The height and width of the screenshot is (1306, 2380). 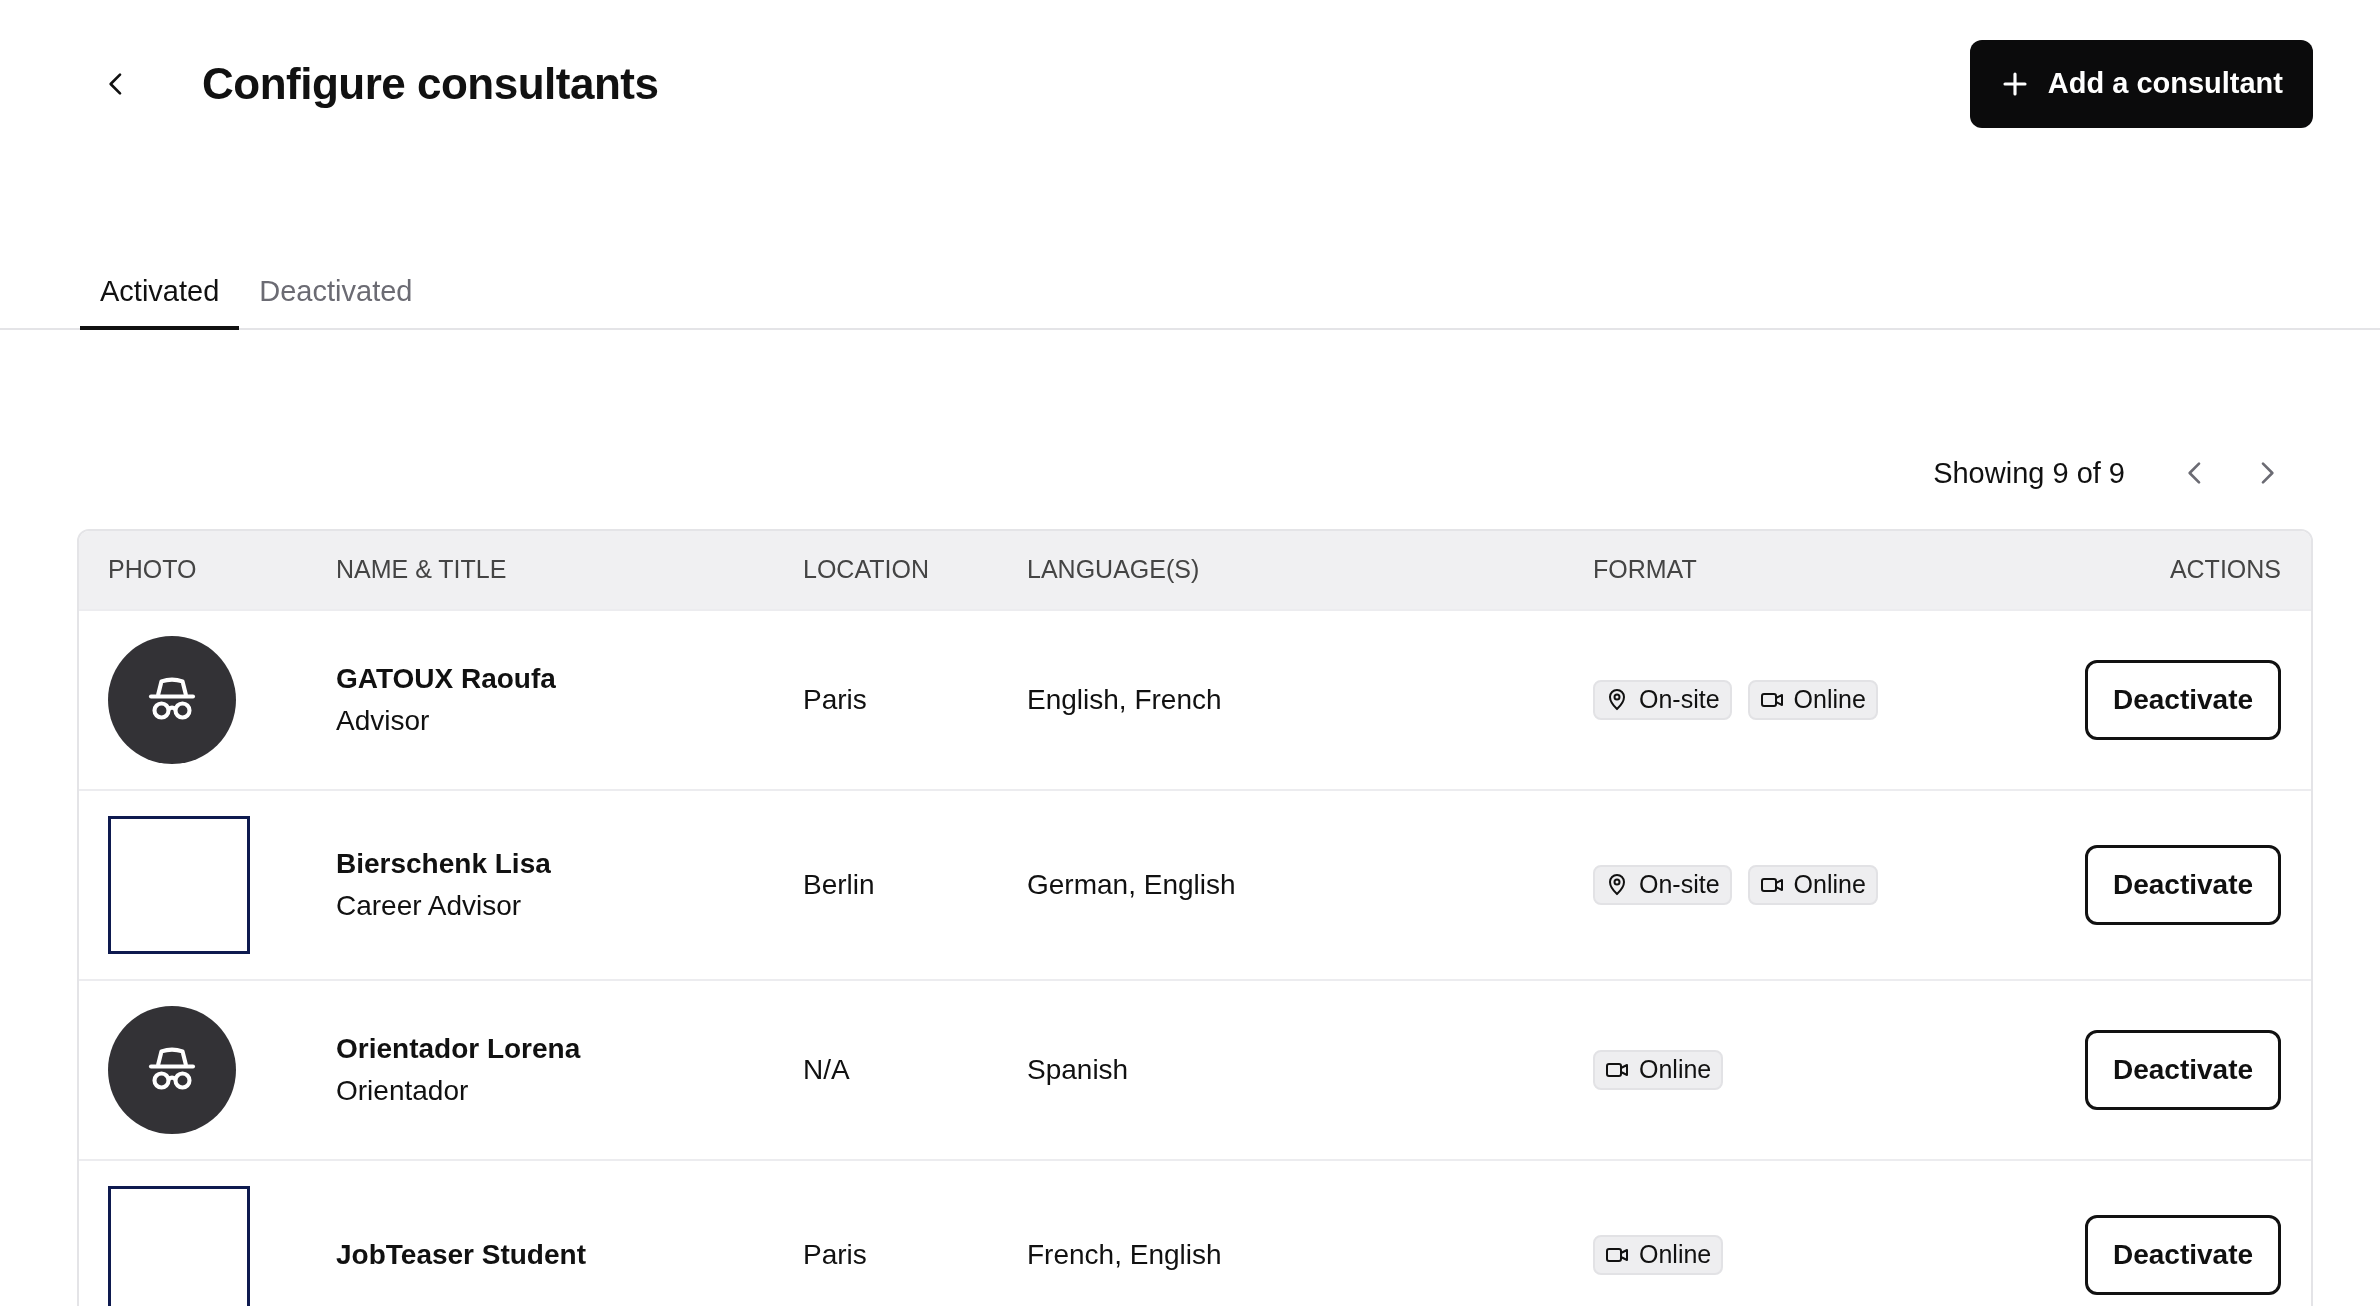 I want to click on consultant-name: JobTeaser Student, so click(x=461, y=1255).